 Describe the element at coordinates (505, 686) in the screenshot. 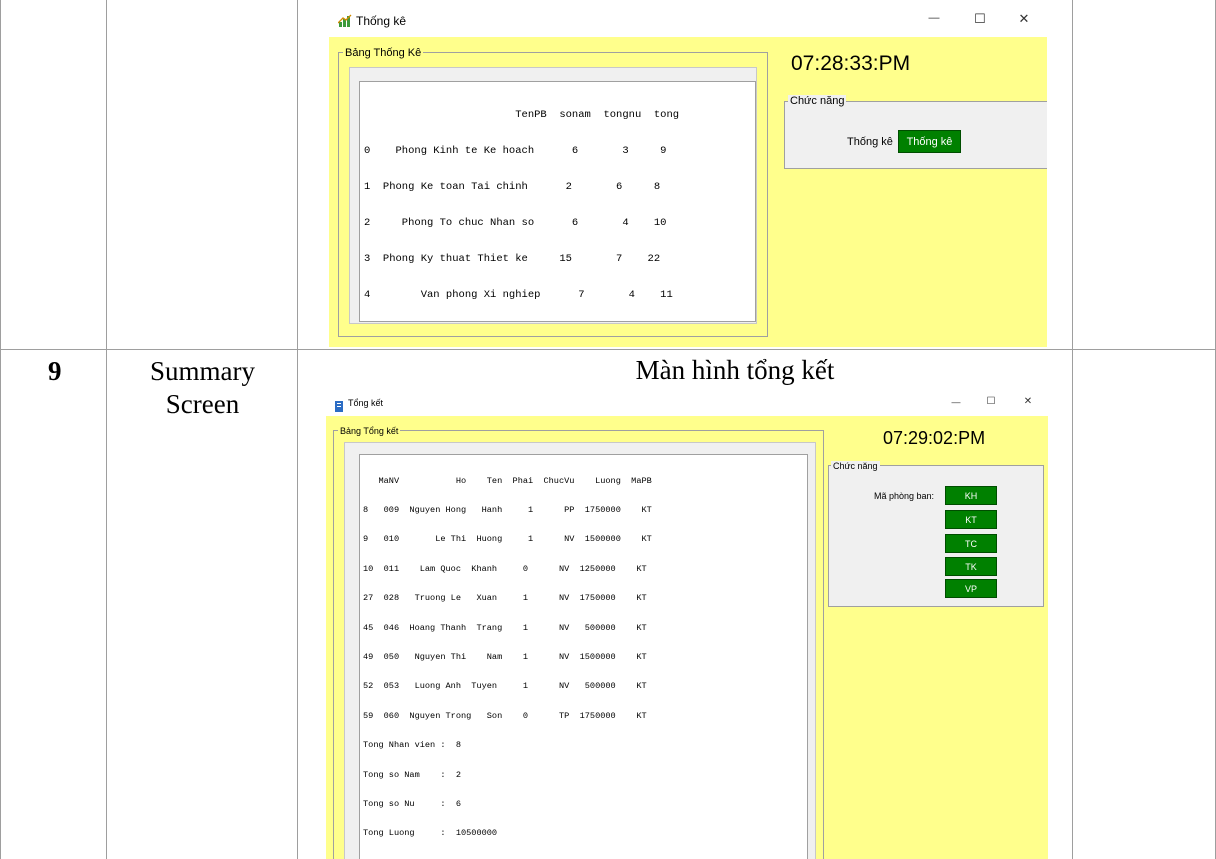

I see `table-line: 52 053 Luong Anh Tuyen 1 NV 500000 KT` at that location.